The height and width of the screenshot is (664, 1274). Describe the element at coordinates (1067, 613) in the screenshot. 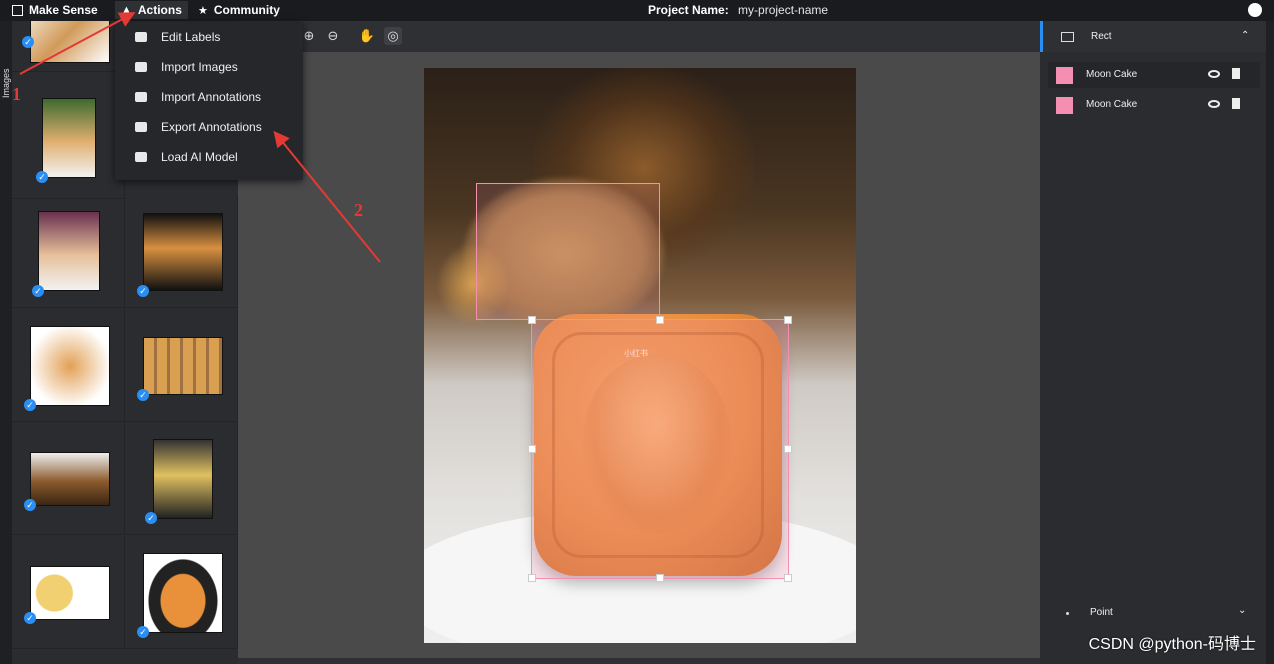

I see `point-icon` at that location.